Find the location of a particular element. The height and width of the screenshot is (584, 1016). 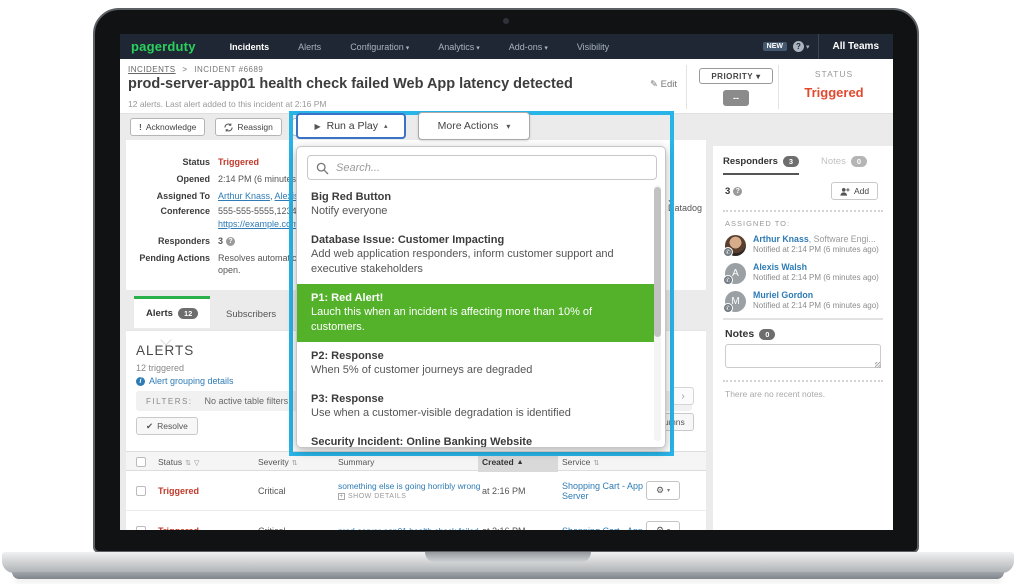

nav-item-configuration: Configuration ▾ is located at coordinates (379, 47).